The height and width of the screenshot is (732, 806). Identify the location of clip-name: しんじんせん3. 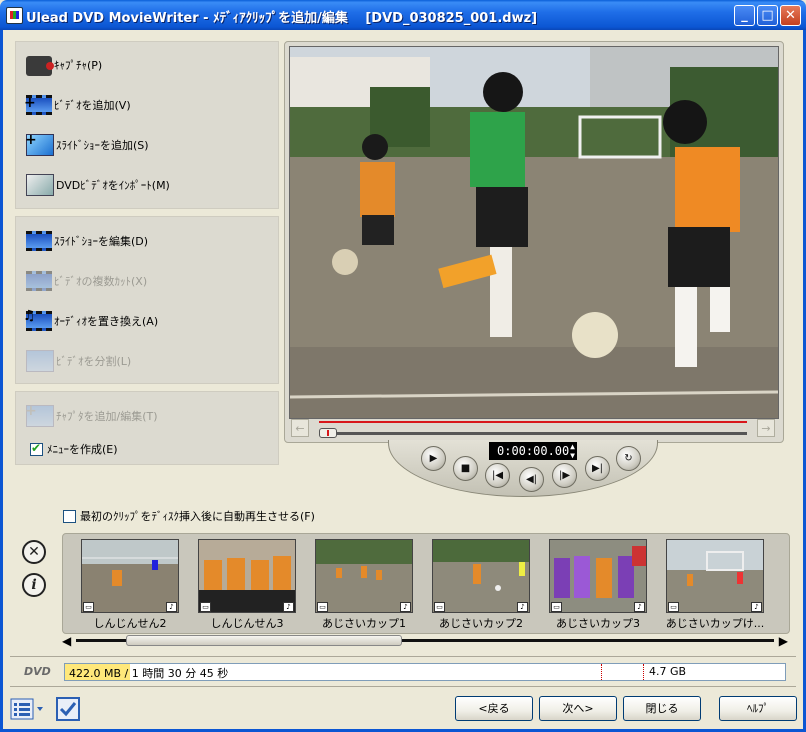
(247, 623).